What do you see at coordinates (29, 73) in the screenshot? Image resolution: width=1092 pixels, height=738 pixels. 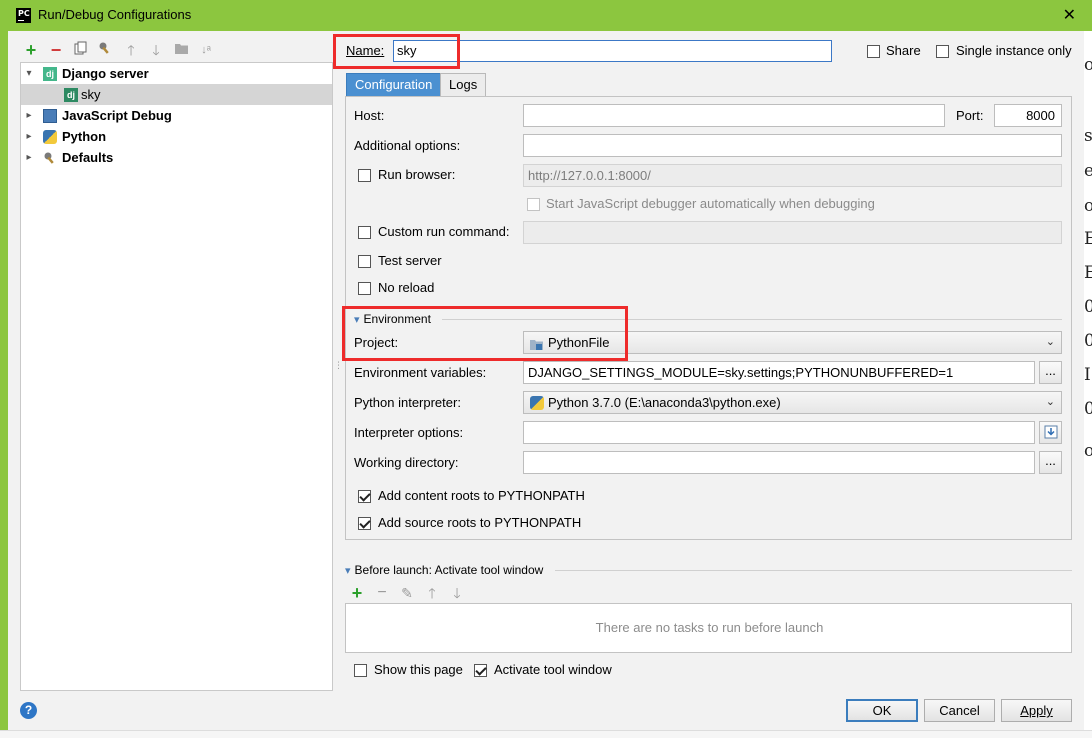 I see `collapse-arrow-icon: ▾` at bounding box center [29, 73].